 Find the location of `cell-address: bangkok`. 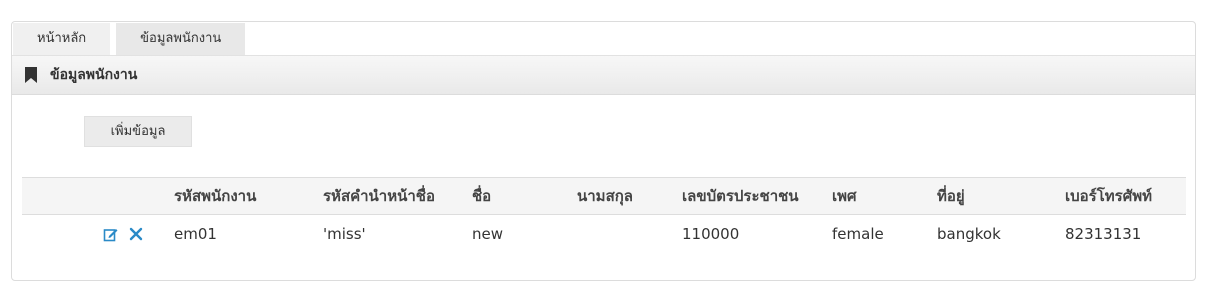

cell-address: bangkok is located at coordinates (969, 234).